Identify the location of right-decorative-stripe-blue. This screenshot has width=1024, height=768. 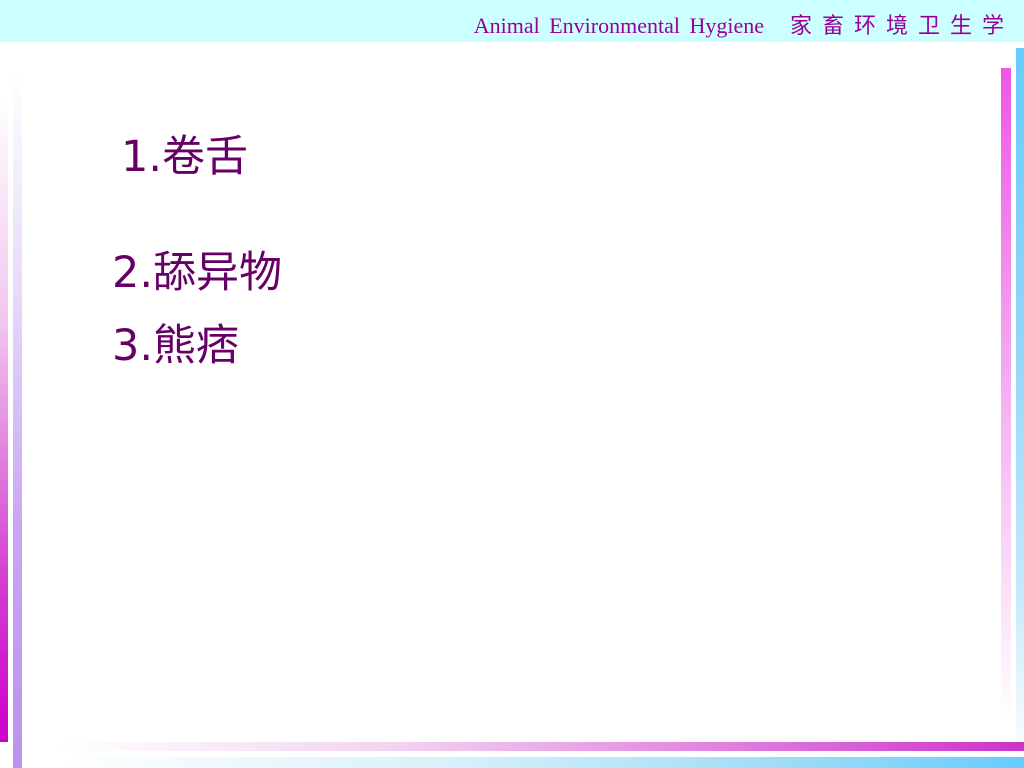
(1020, 408).